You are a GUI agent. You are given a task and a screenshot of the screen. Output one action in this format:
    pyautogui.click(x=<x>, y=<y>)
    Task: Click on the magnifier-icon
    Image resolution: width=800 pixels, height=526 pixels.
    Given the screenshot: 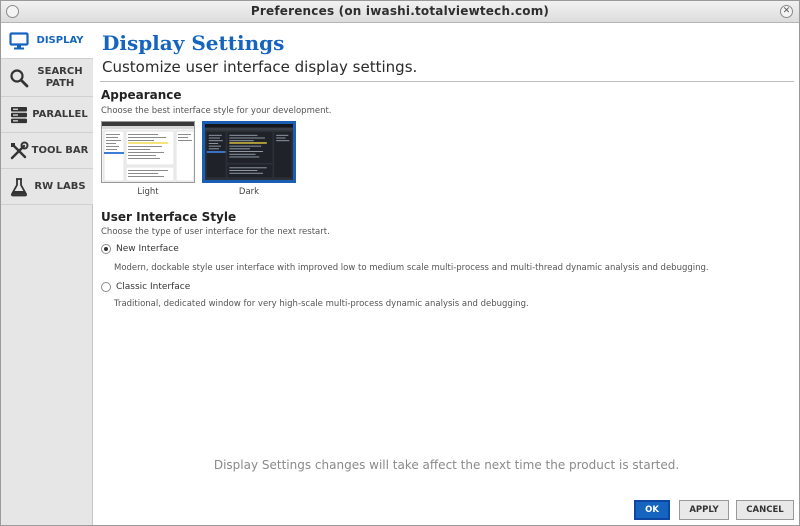 What is the action you would take?
    pyautogui.click(x=19, y=78)
    